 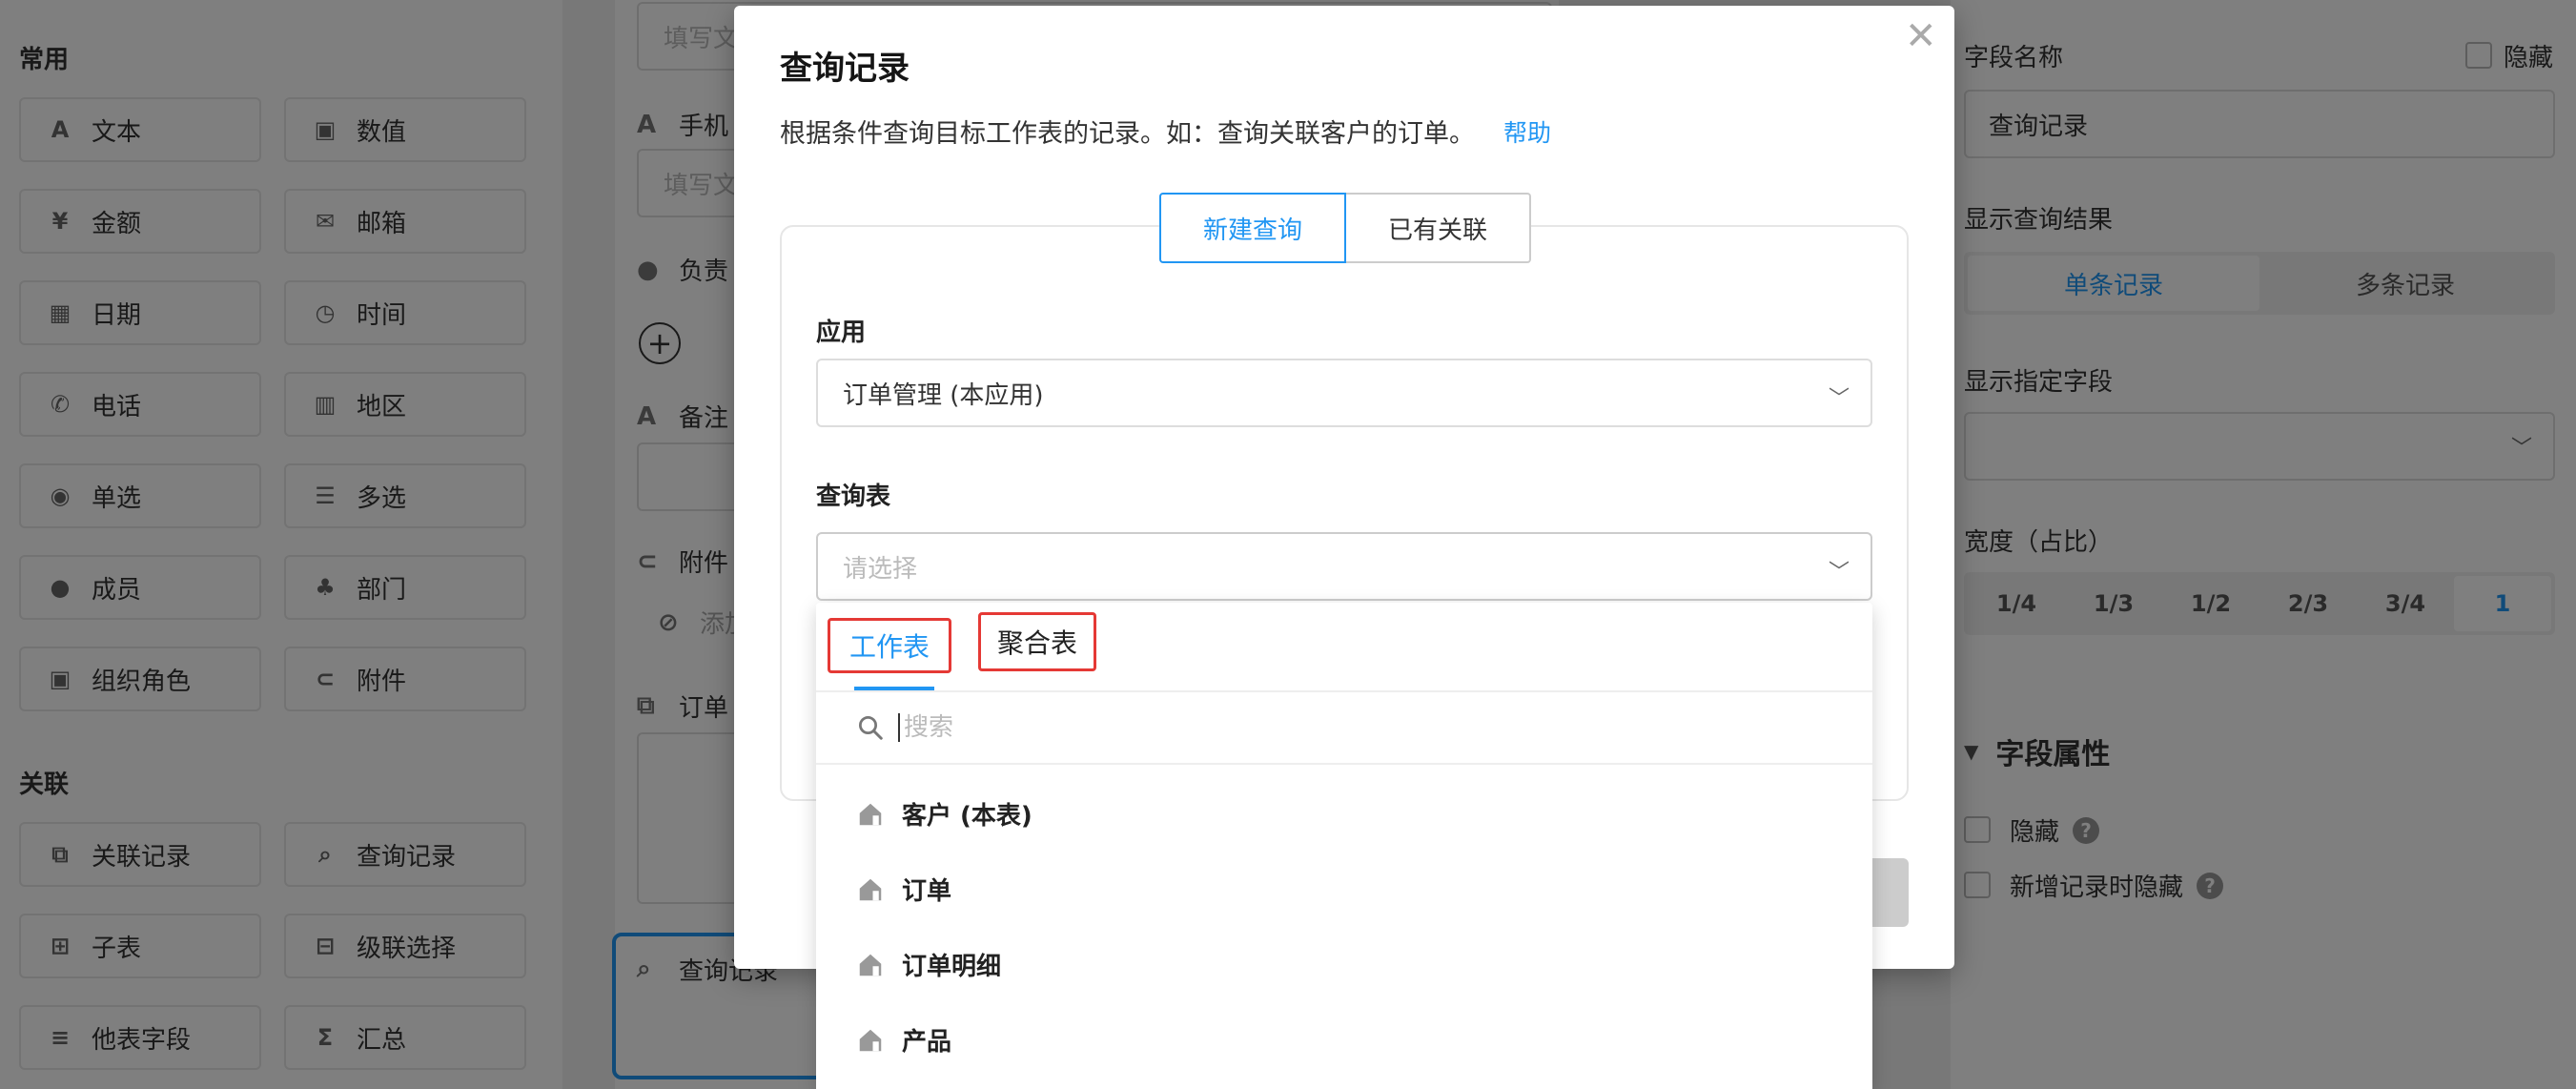 I want to click on query-table-select: 请选择 ﹀, so click(x=1344, y=566).